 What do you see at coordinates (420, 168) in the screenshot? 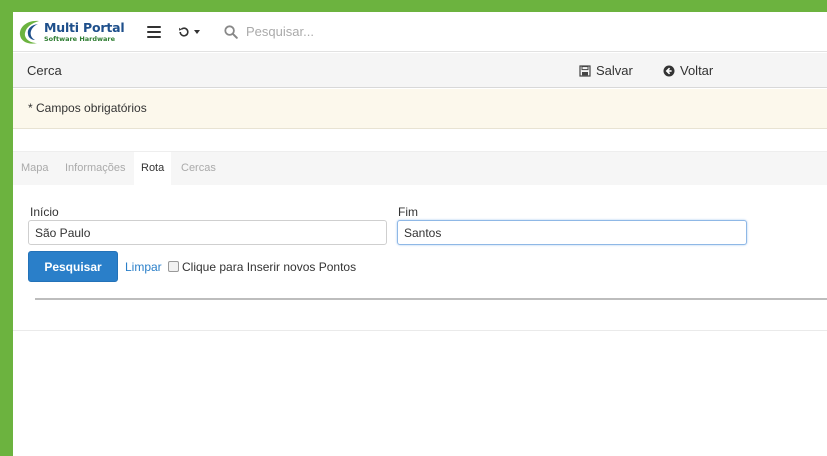
I see `tab-bar: Mapa Informações Rota Cercas` at bounding box center [420, 168].